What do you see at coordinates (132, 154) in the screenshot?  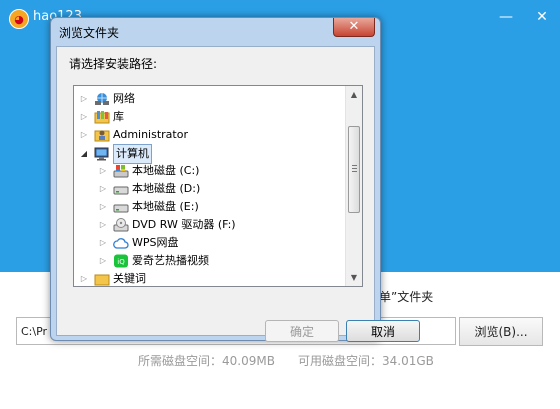 I see `tree-item-label: 计算机` at bounding box center [132, 154].